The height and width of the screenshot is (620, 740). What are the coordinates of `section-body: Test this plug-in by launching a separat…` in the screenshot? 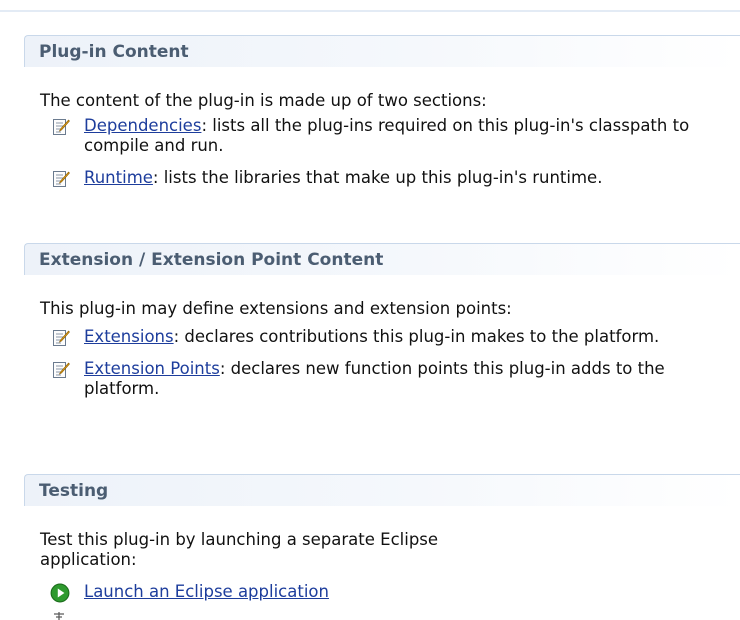 It's located at (267, 566).